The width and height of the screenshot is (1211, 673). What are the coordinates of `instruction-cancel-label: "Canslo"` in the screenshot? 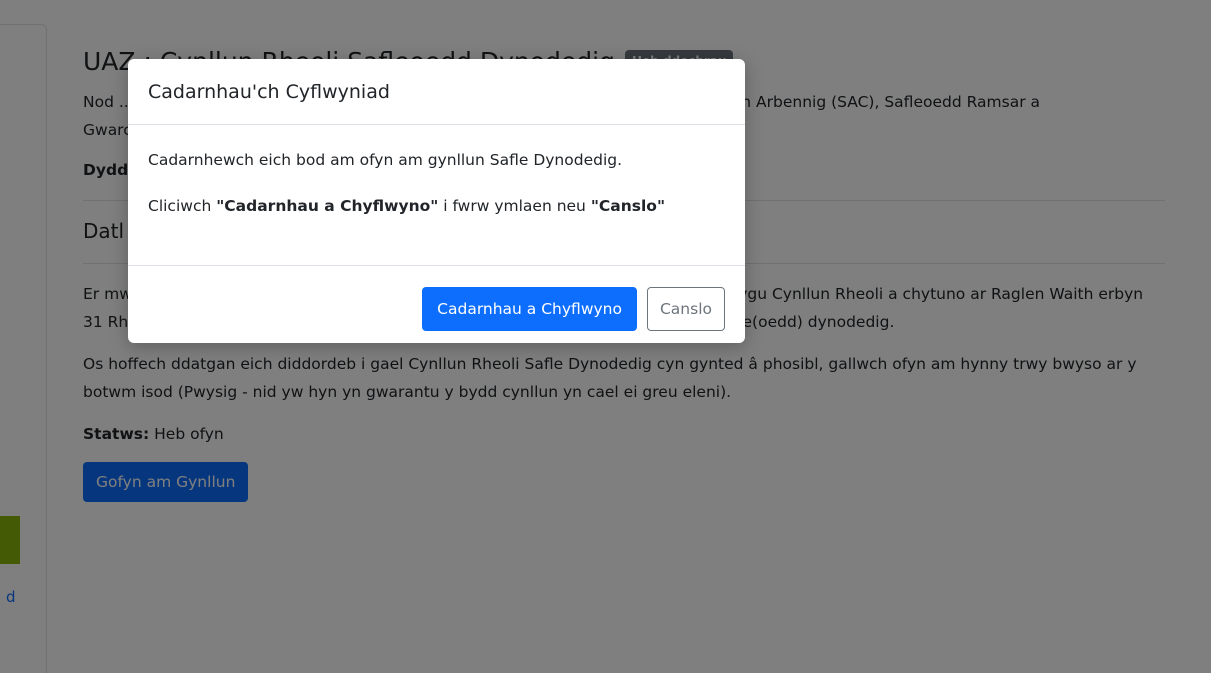 It's located at (628, 206).